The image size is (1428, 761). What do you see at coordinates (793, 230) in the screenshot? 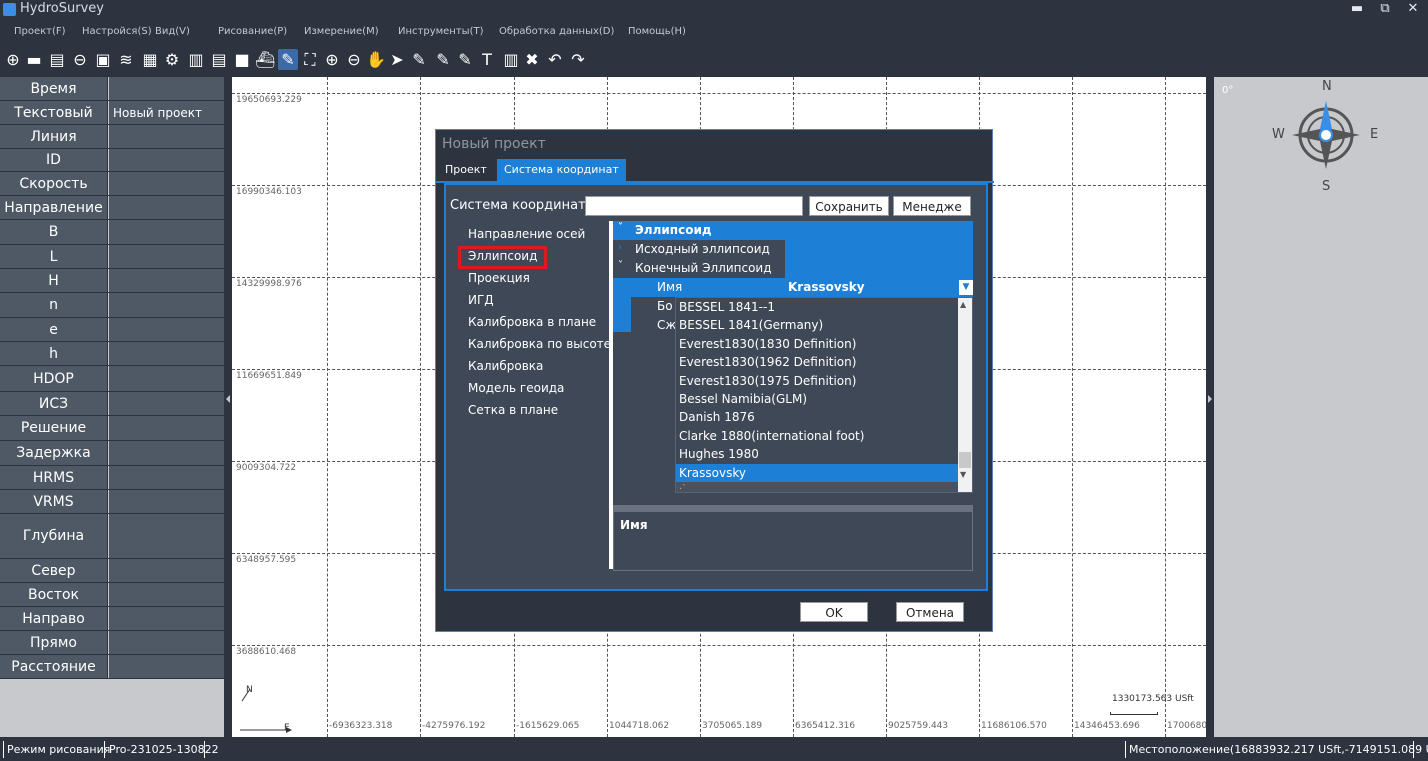
I see `tree-ellipsoid-header: ˅ Эллипсоид` at bounding box center [793, 230].